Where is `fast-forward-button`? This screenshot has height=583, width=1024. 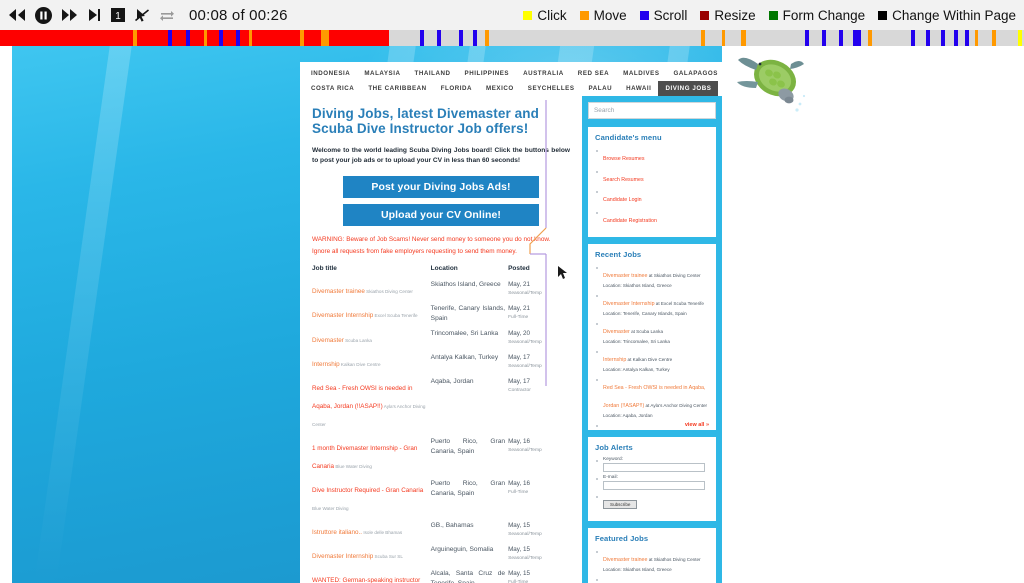 fast-forward-button is located at coordinates (70, 15).